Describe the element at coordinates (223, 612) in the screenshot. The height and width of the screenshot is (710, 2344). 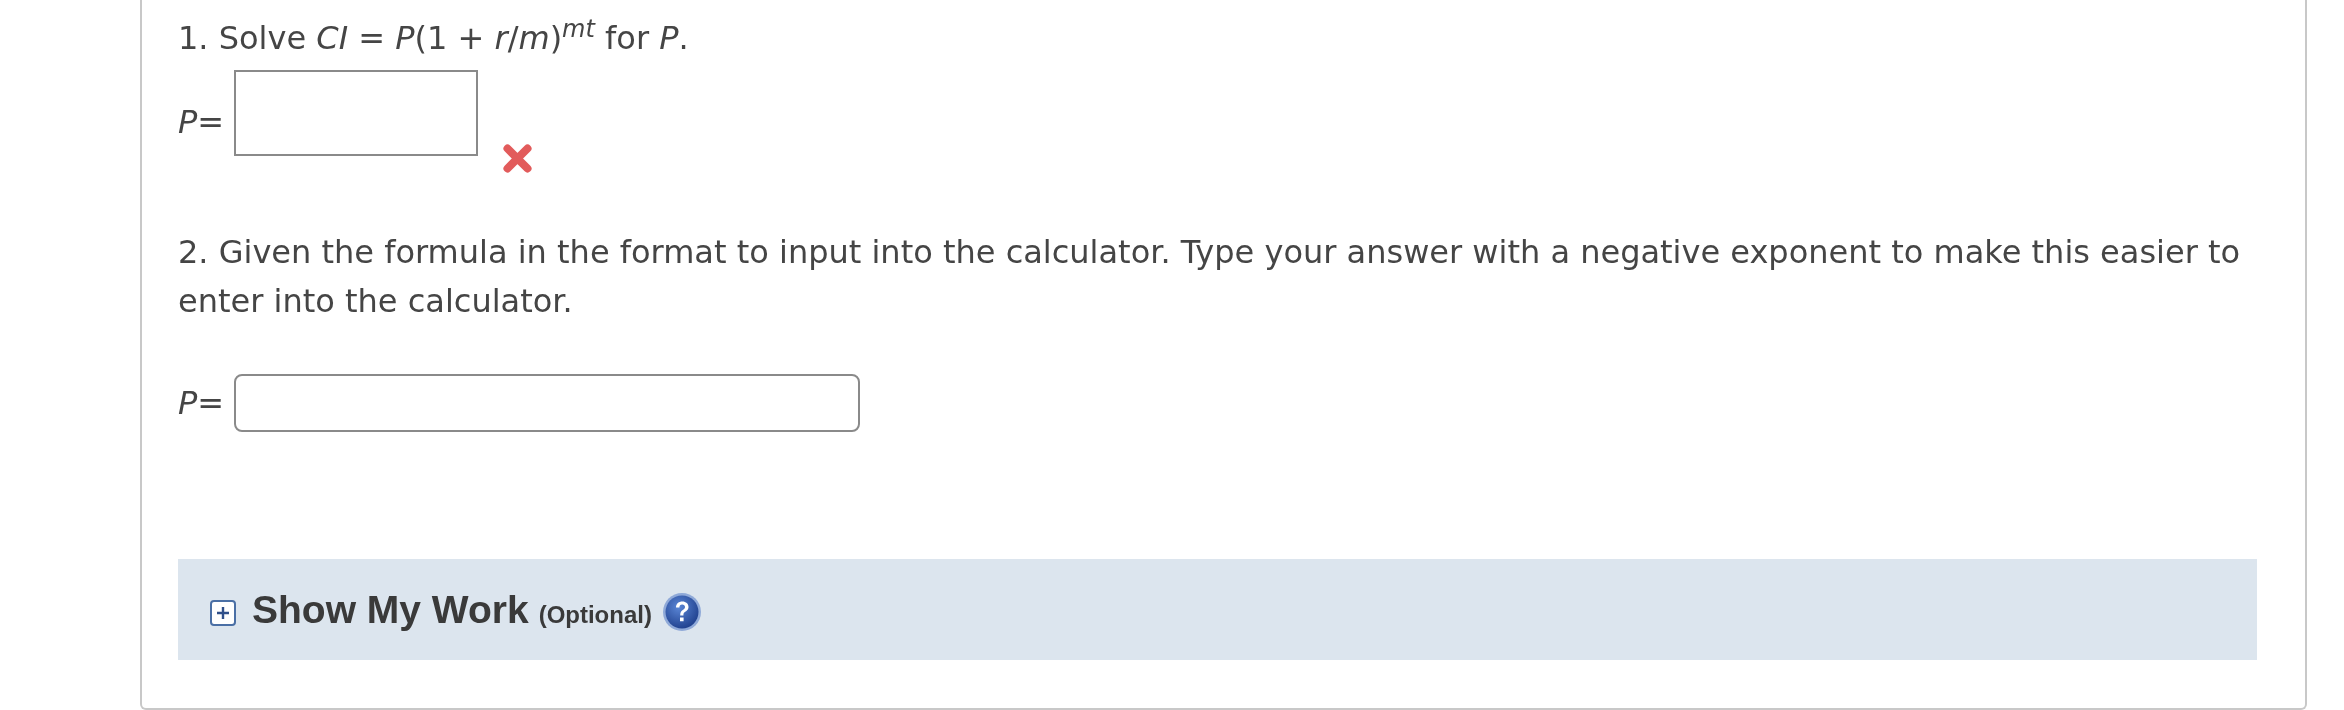
I see `expand-icon` at that location.